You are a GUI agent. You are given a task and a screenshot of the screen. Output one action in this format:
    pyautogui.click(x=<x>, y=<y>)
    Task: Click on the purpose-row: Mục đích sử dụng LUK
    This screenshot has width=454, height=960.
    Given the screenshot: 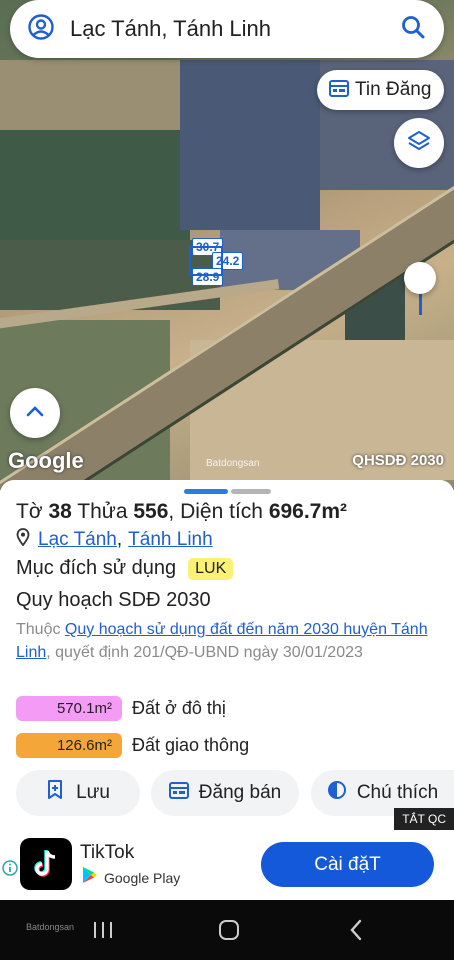 What is the action you would take?
    pyautogui.click(x=125, y=568)
    